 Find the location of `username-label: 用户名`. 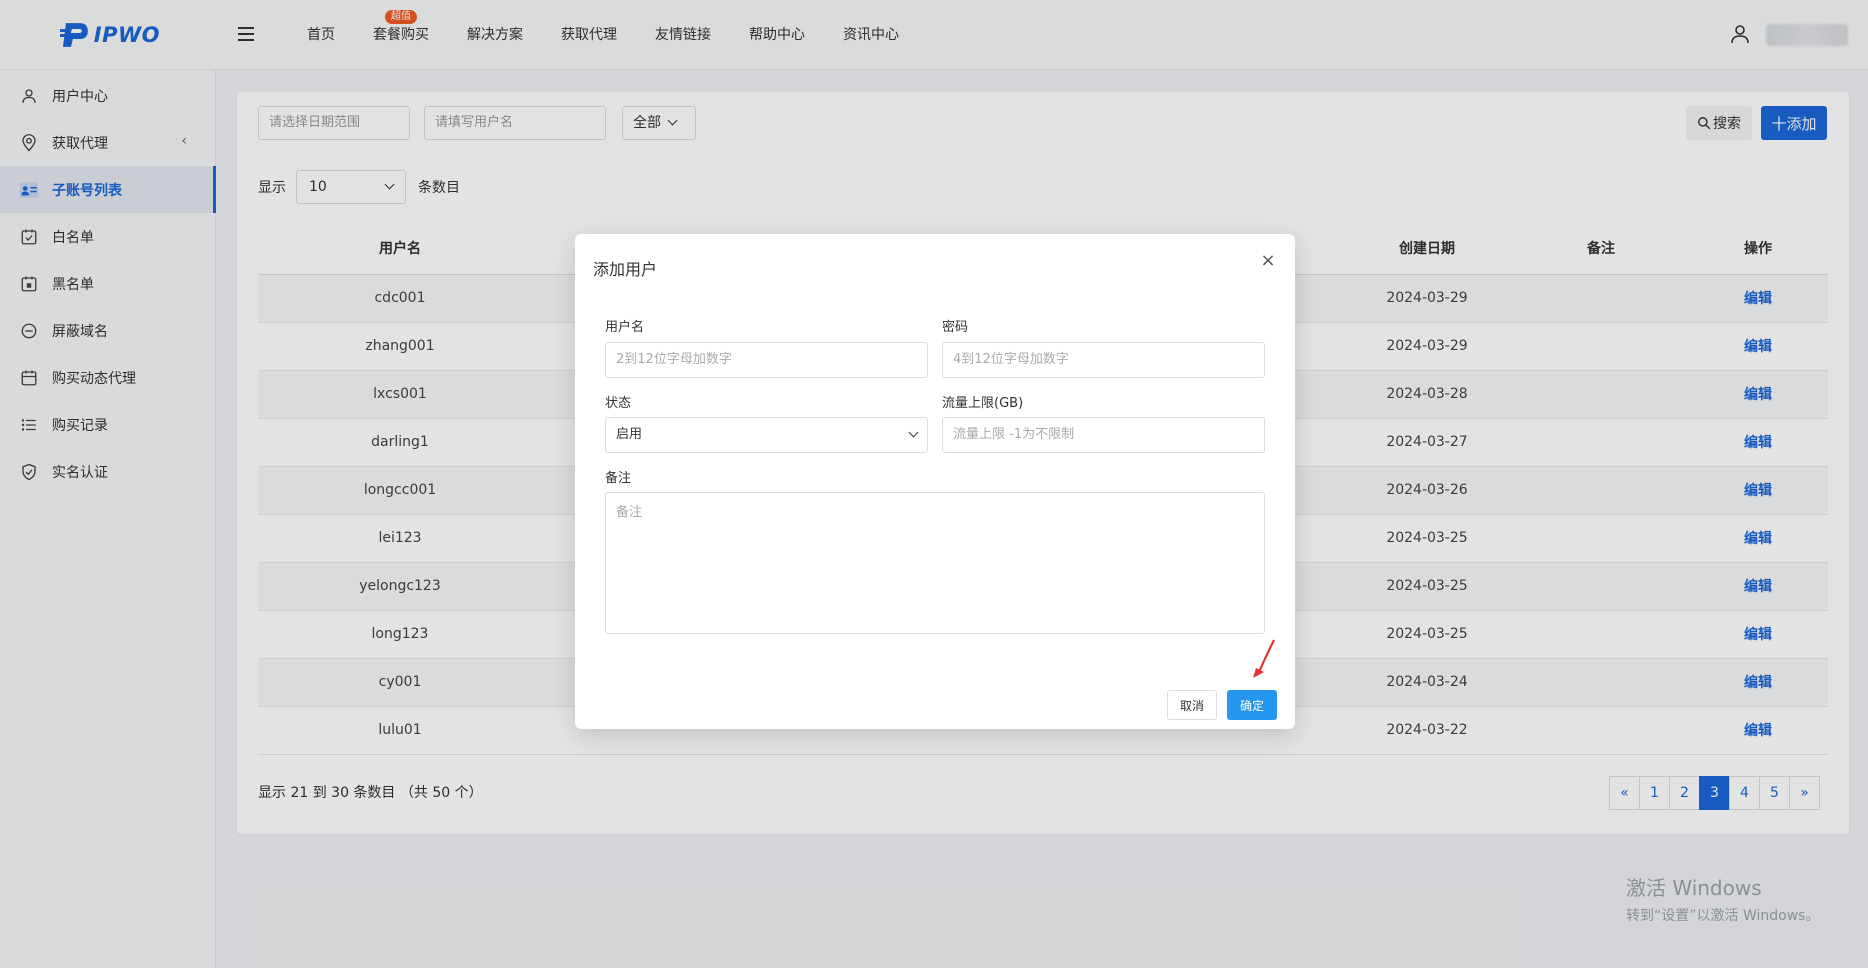

username-label: 用户名 is located at coordinates (625, 327).